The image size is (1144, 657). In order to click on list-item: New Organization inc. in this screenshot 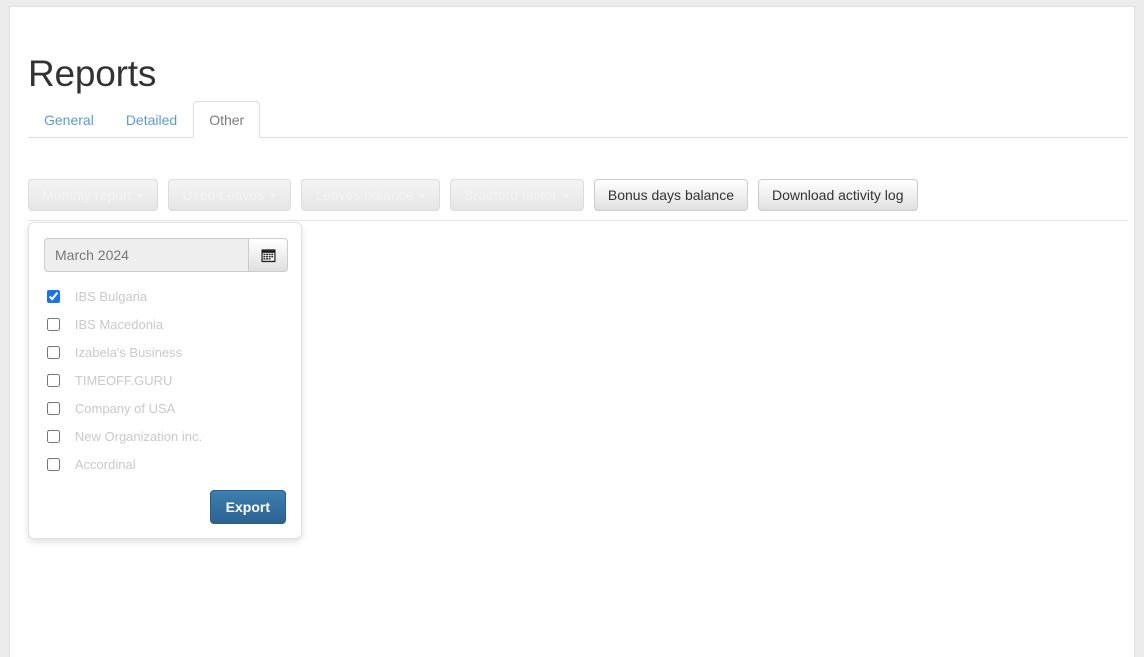, I will do `click(165, 437)`.